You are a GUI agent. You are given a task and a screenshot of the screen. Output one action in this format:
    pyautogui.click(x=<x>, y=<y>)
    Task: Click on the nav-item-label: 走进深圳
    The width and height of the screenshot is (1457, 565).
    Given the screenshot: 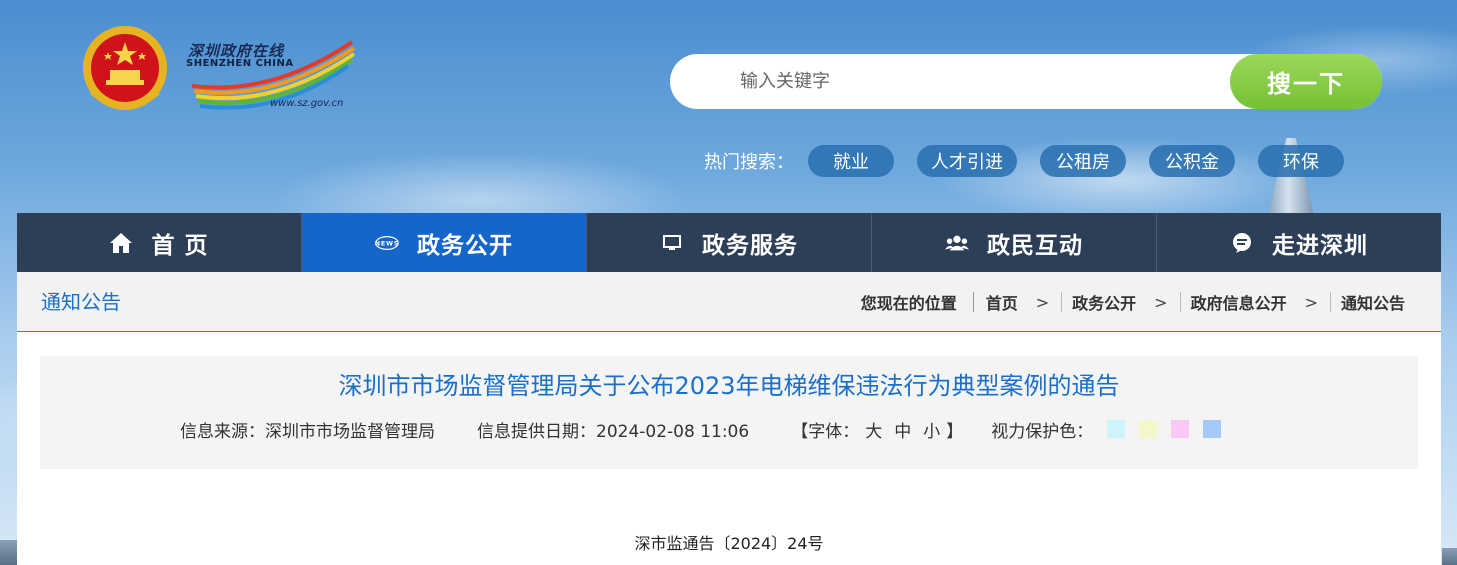 What is the action you would take?
    pyautogui.click(x=1320, y=245)
    